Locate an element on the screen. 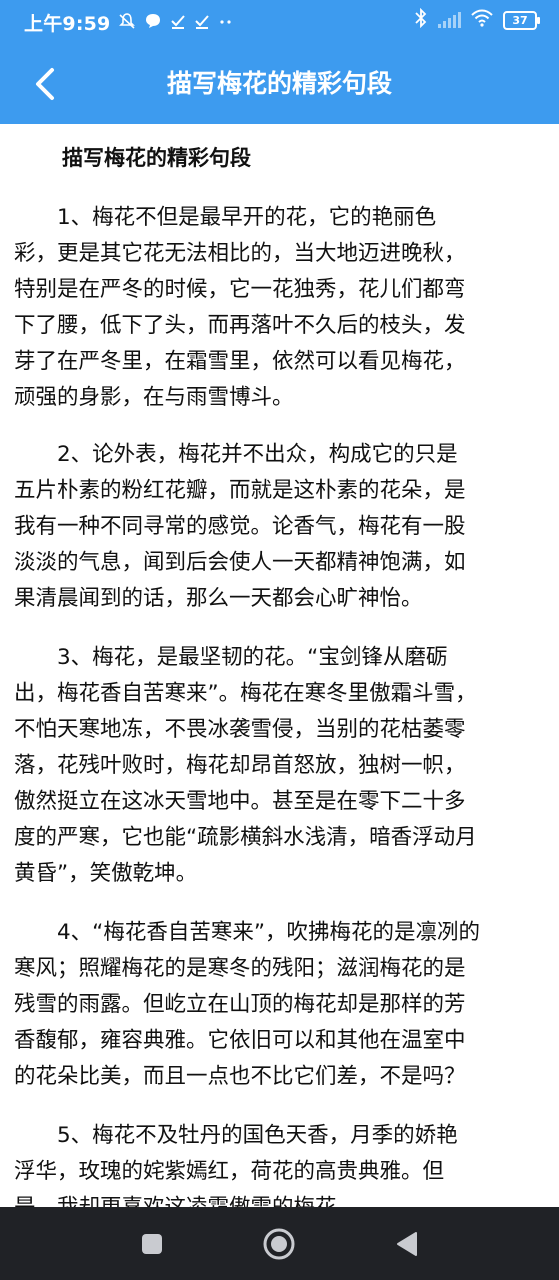 The height and width of the screenshot is (1280, 559). paragraph-line: 我有一种不同寻常的感觉。论香气，梅花有一股 is located at coordinates (240, 526).